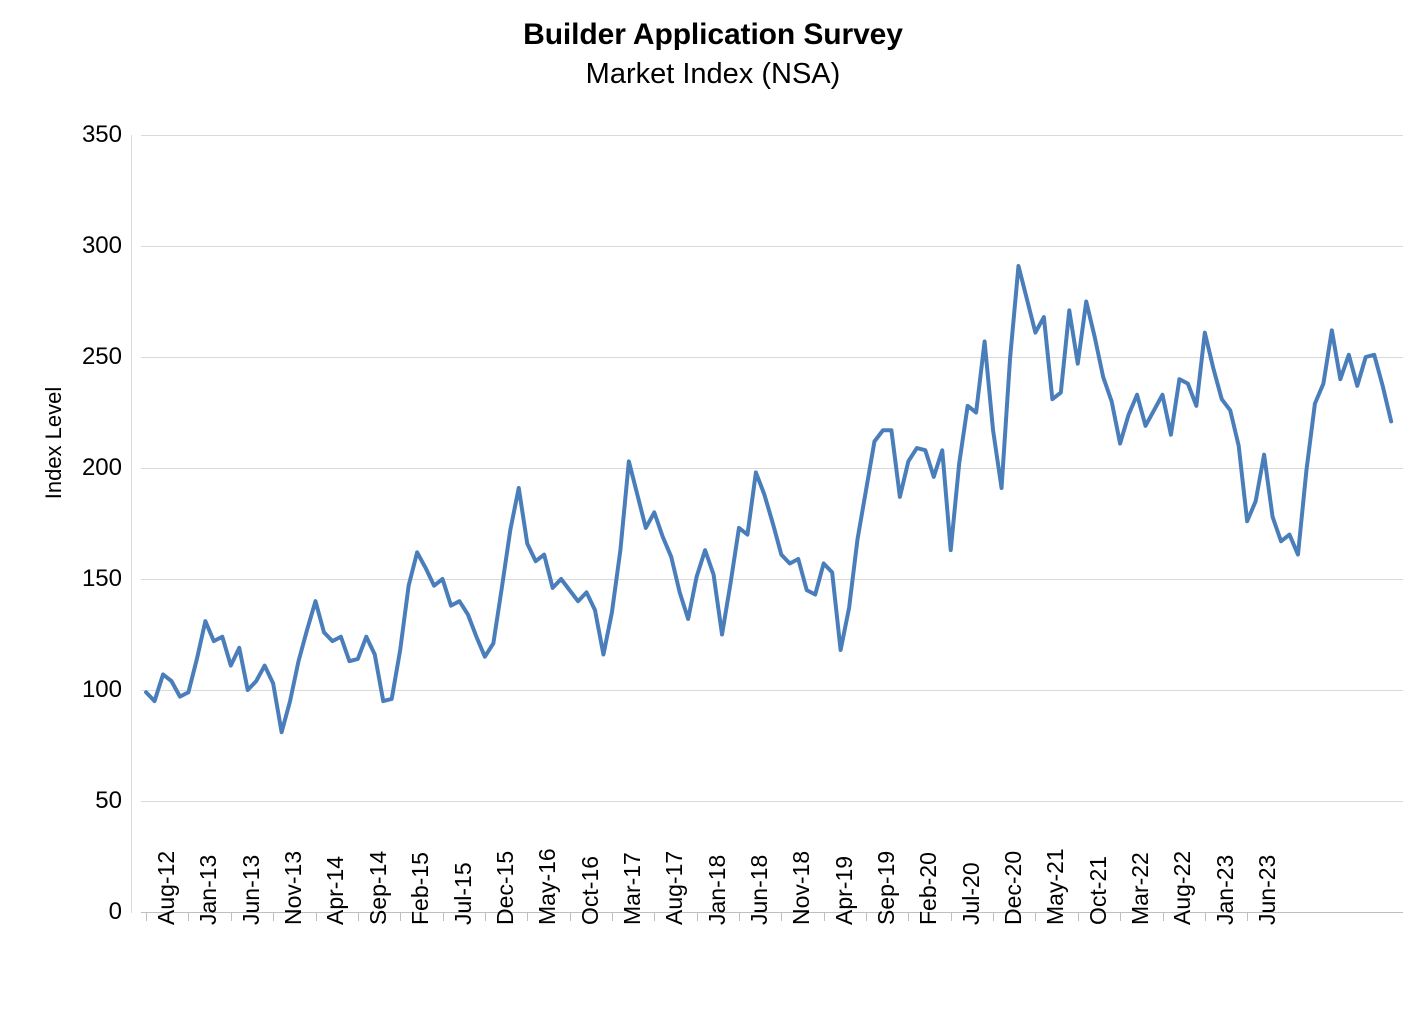  Describe the element at coordinates (758, 889) in the screenshot. I see `x-tick-label: Jun-18` at that location.